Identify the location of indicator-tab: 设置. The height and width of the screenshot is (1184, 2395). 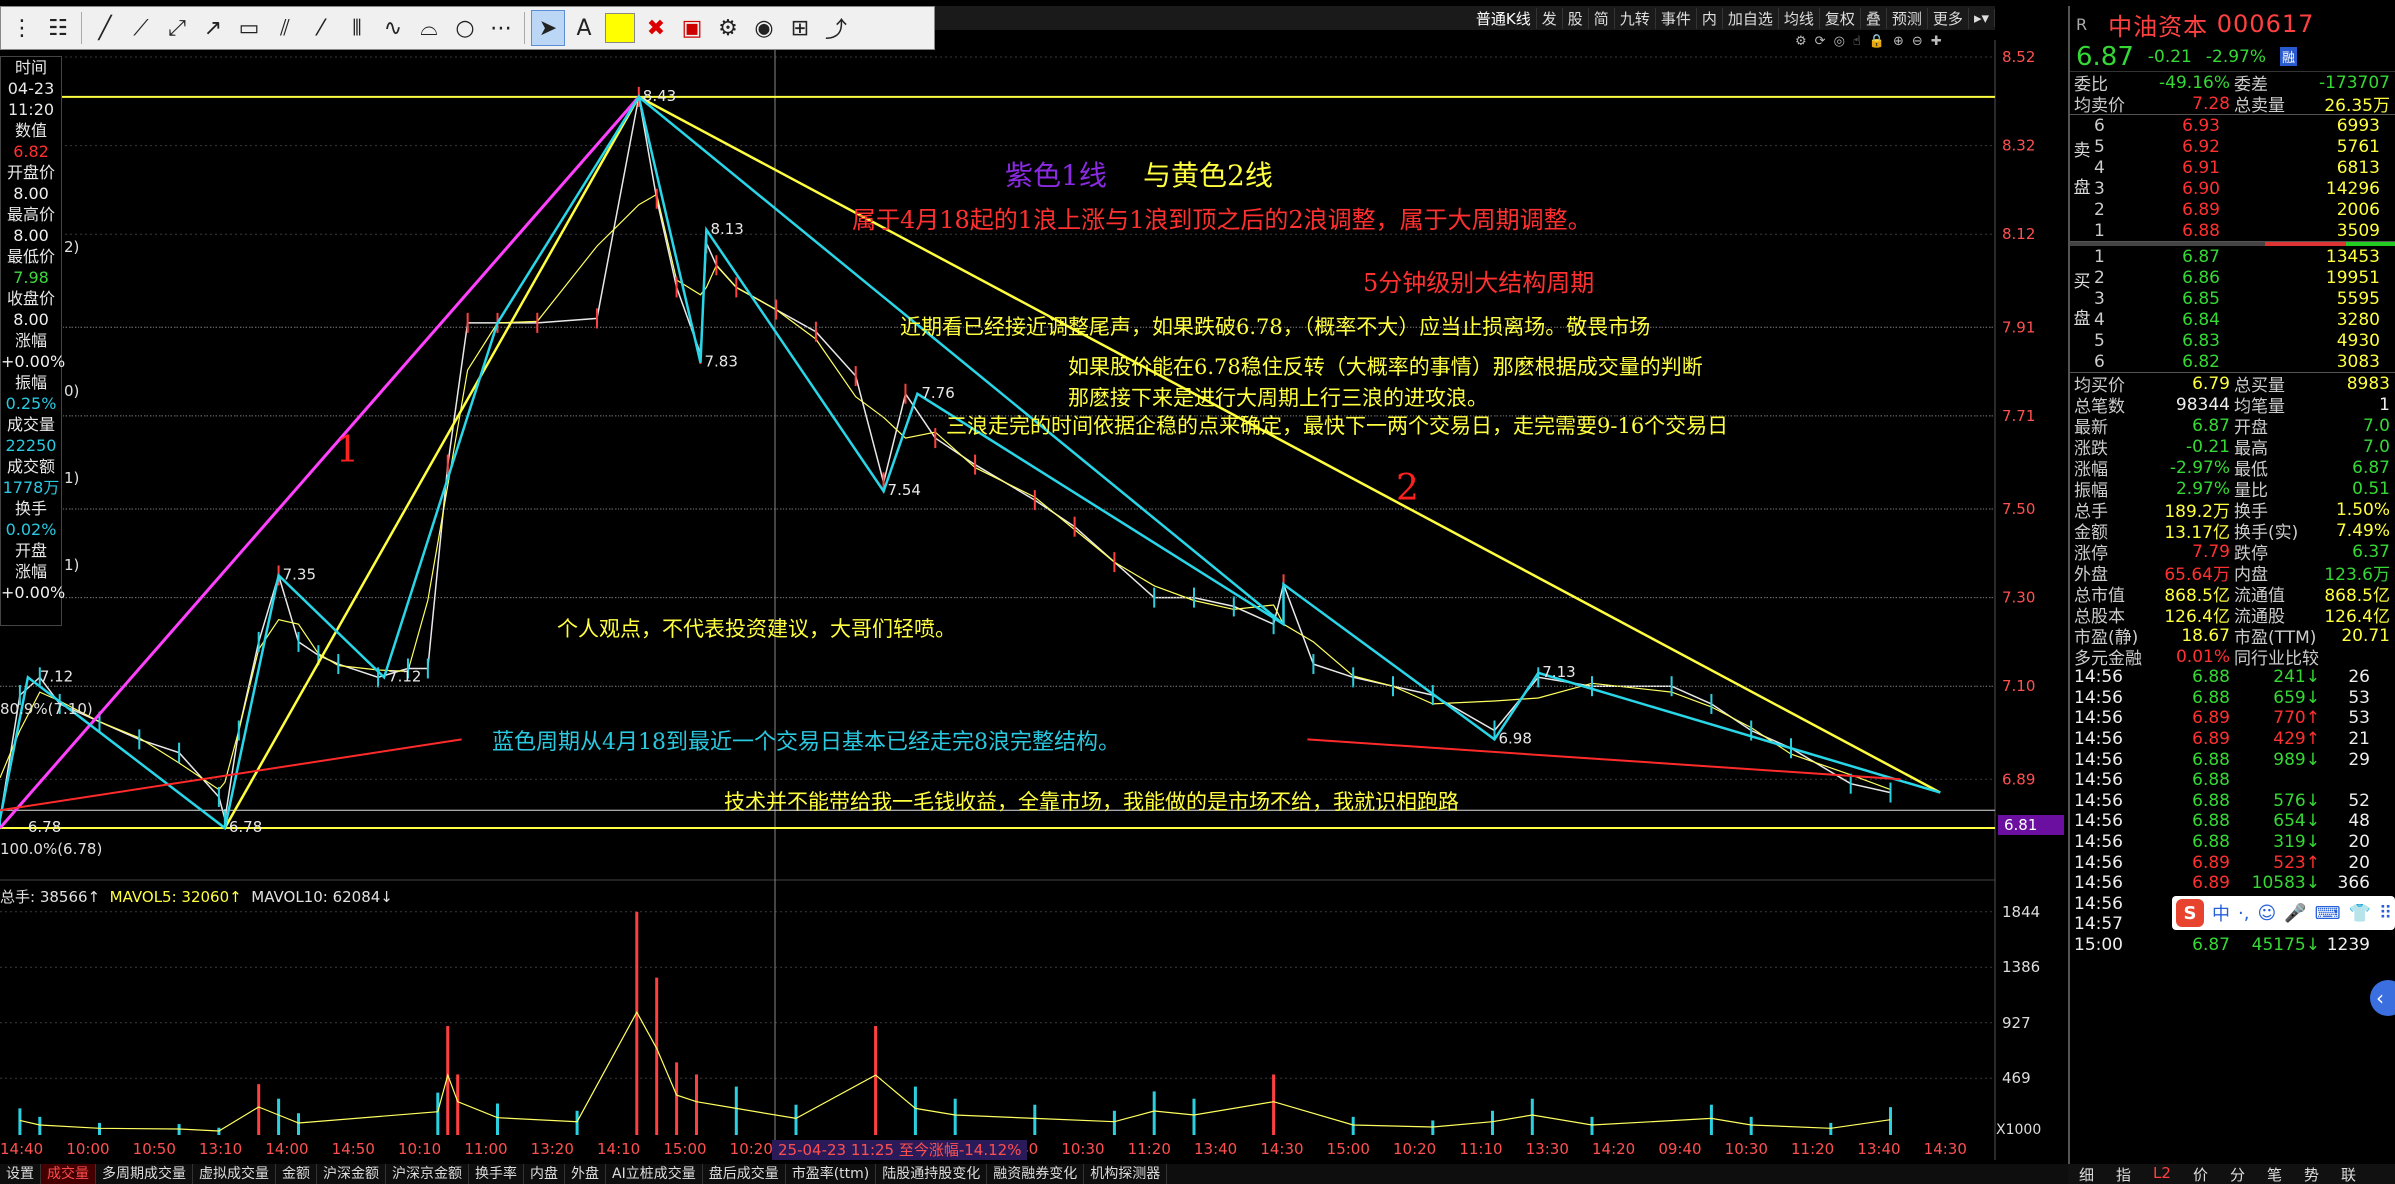
(20, 1174).